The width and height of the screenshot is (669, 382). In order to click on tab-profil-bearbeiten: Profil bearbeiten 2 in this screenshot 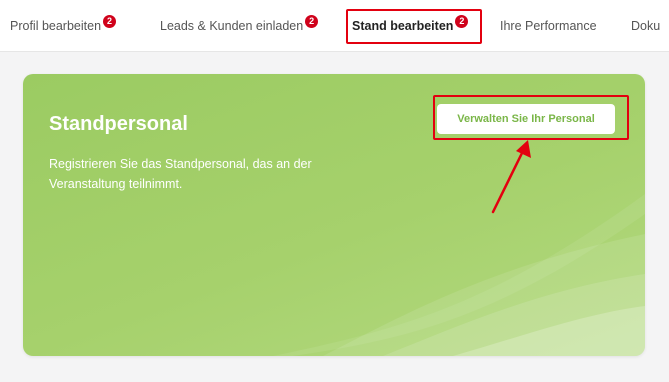, I will do `click(63, 26)`.